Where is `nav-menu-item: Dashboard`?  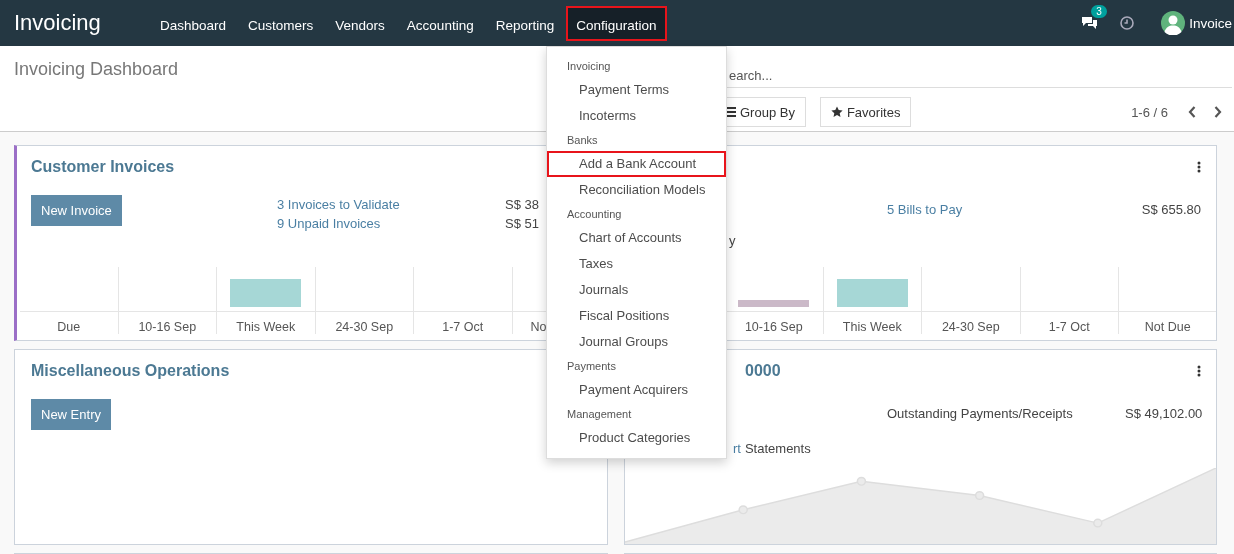 nav-menu-item: Dashboard is located at coordinates (193, 23).